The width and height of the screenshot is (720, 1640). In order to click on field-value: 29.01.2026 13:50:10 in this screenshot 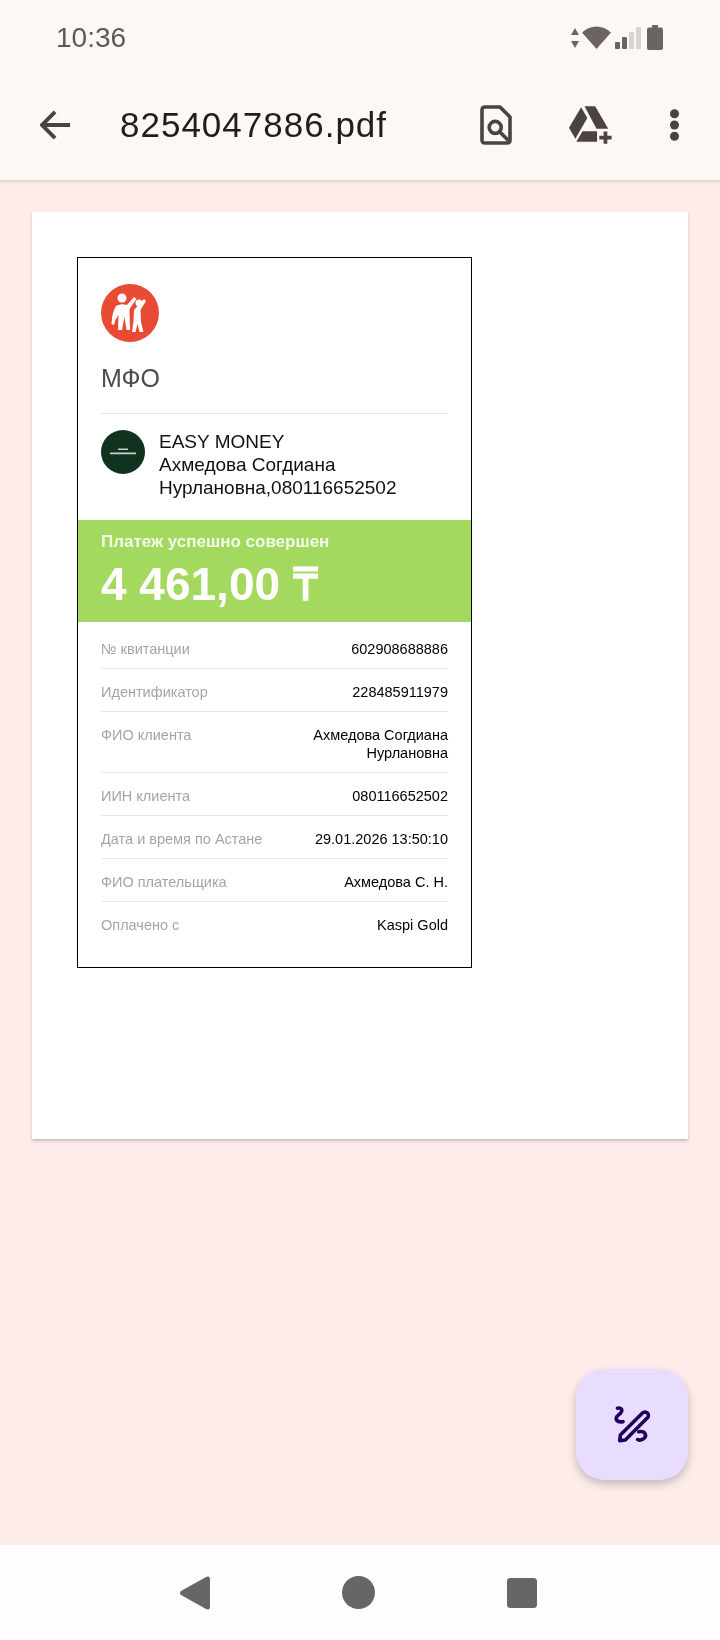, I will do `click(381, 839)`.